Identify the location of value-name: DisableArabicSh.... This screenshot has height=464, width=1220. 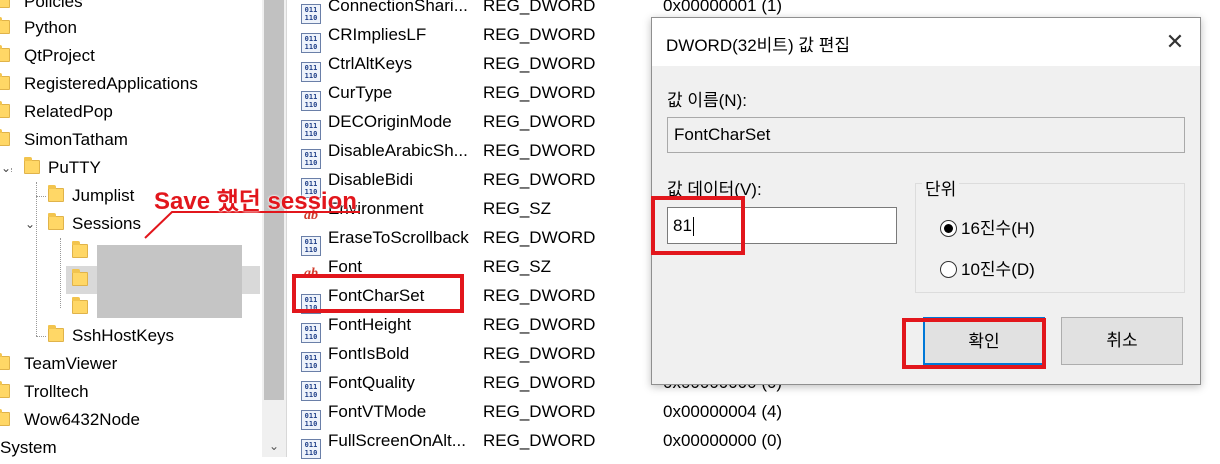
(398, 151).